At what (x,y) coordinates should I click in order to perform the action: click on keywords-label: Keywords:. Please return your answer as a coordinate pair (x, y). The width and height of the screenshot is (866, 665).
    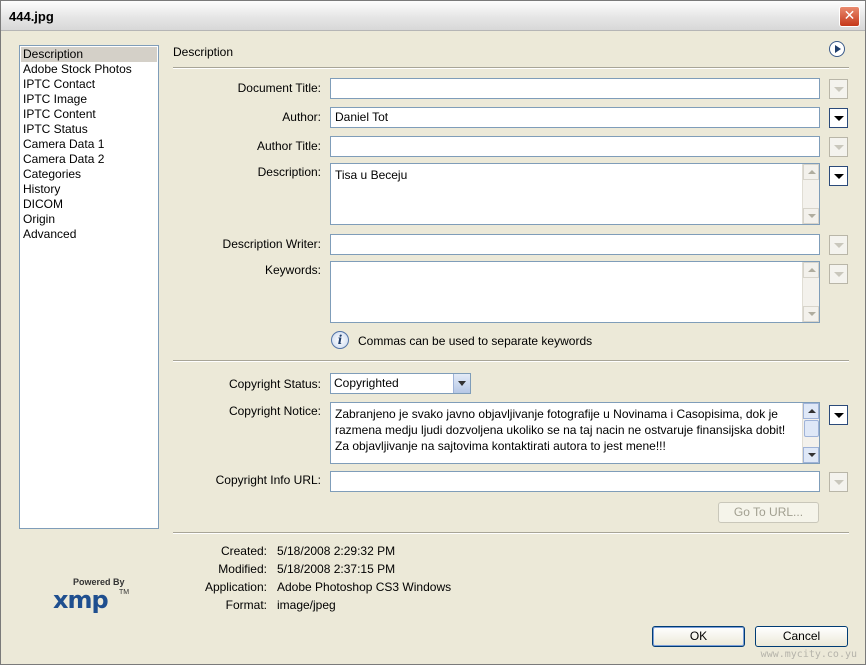
    Looking at the image, I should click on (292, 270).